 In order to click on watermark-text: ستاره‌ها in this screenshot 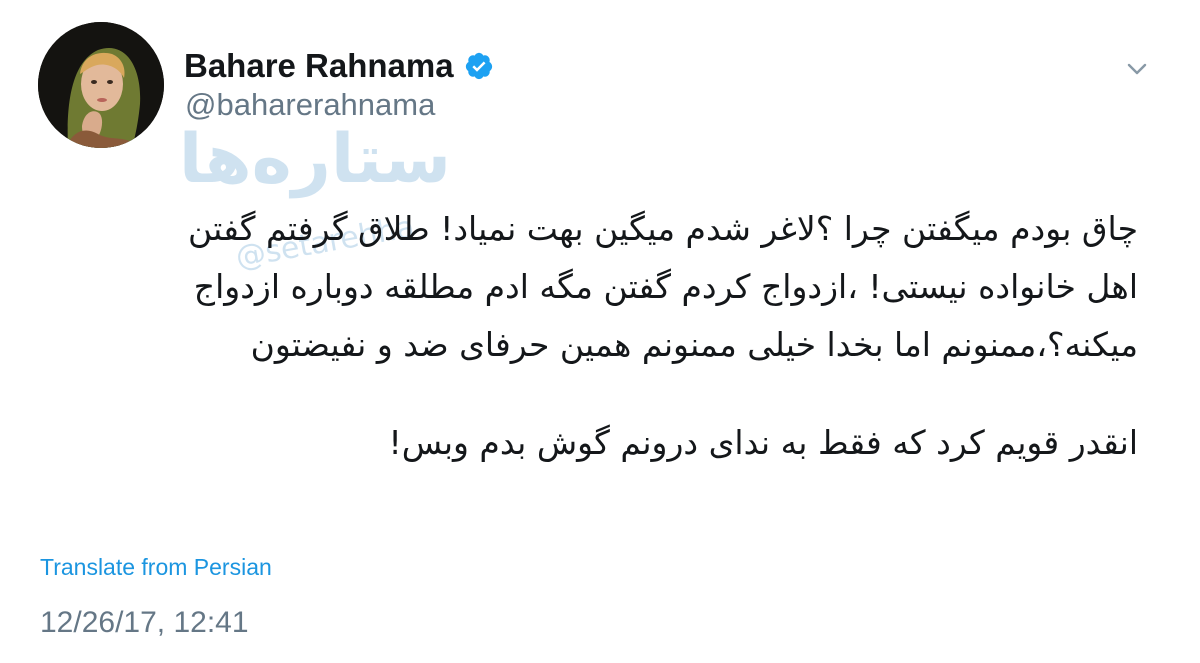, I will do `click(315, 159)`.